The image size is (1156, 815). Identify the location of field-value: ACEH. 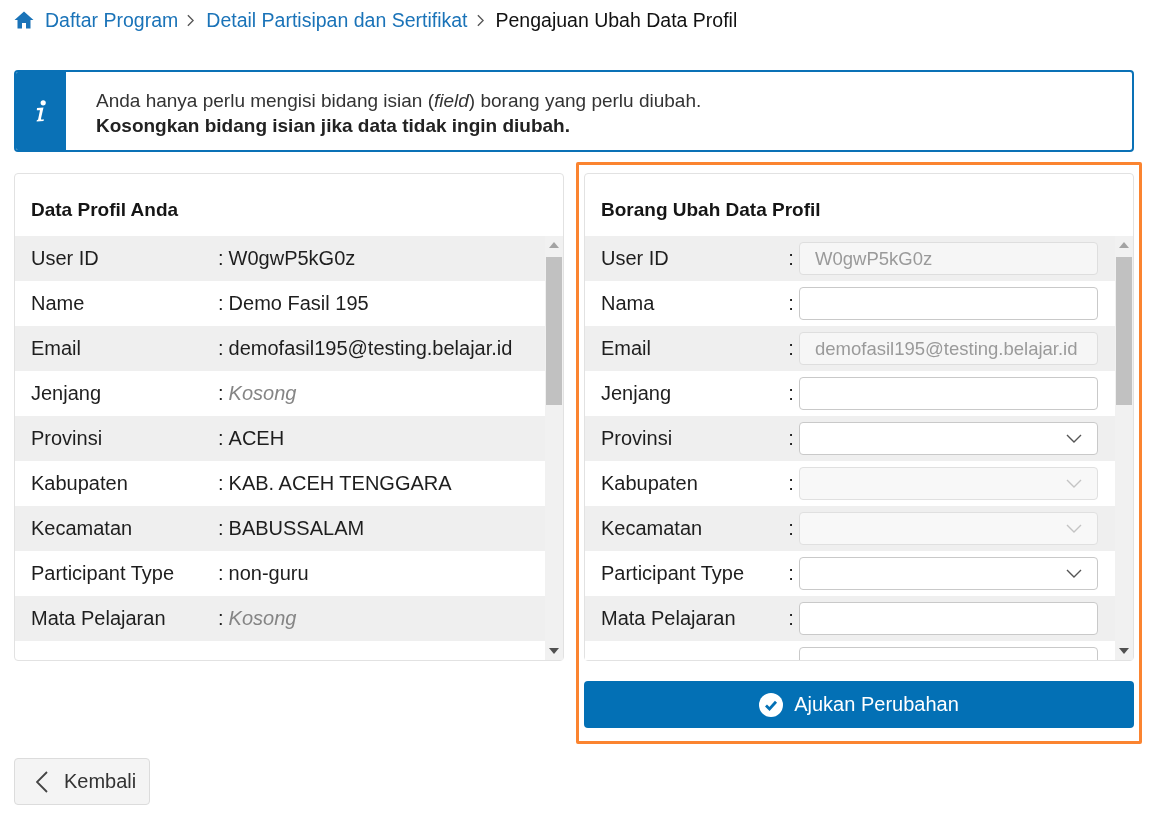
(256, 438).